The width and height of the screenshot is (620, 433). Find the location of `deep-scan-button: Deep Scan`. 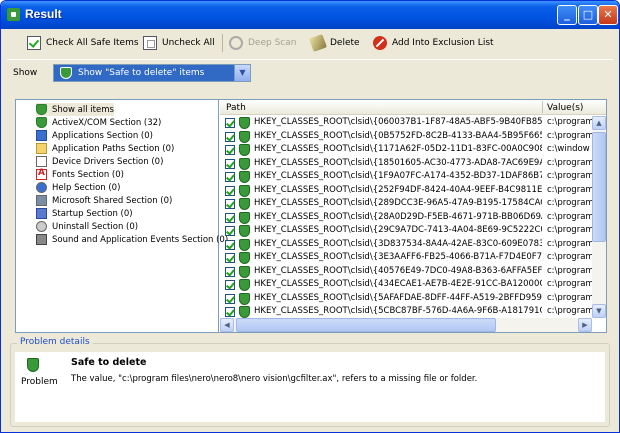

deep-scan-button: Deep Scan is located at coordinates (262, 43).